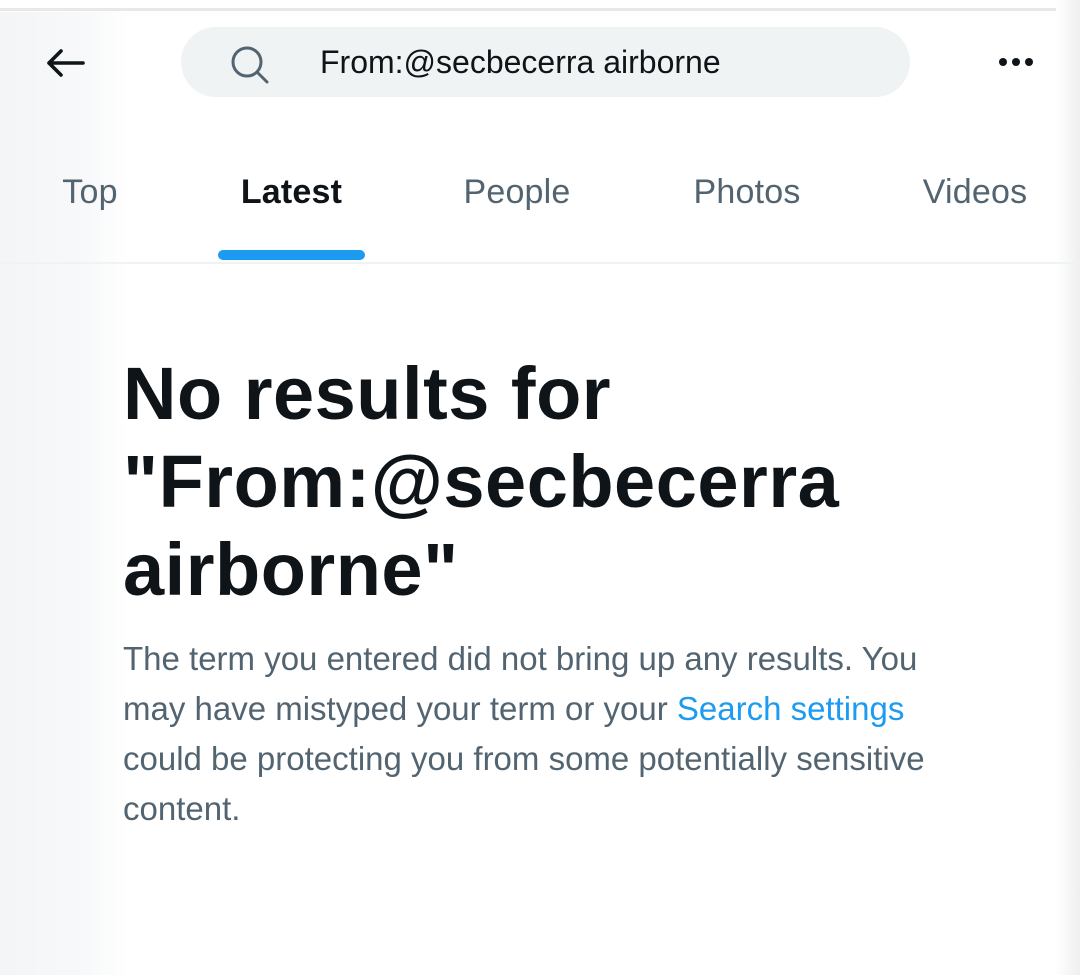  Describe the element at coordinates (747, 192) in the screenshot. I see `tab-label: Photos` at that location.